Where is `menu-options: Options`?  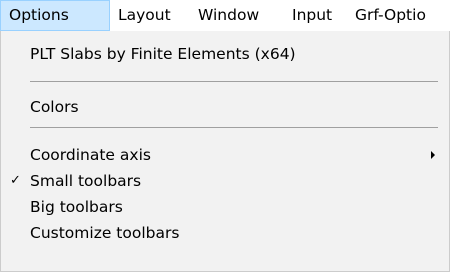
menu-options: Options is located at coordinates (55, 15).